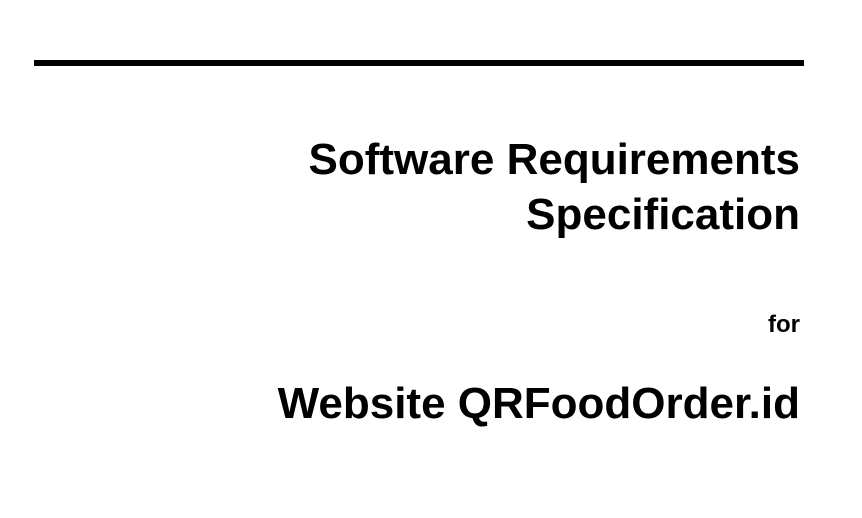  I want to click on title-line-1: Software Requirements, so click(554, 159).